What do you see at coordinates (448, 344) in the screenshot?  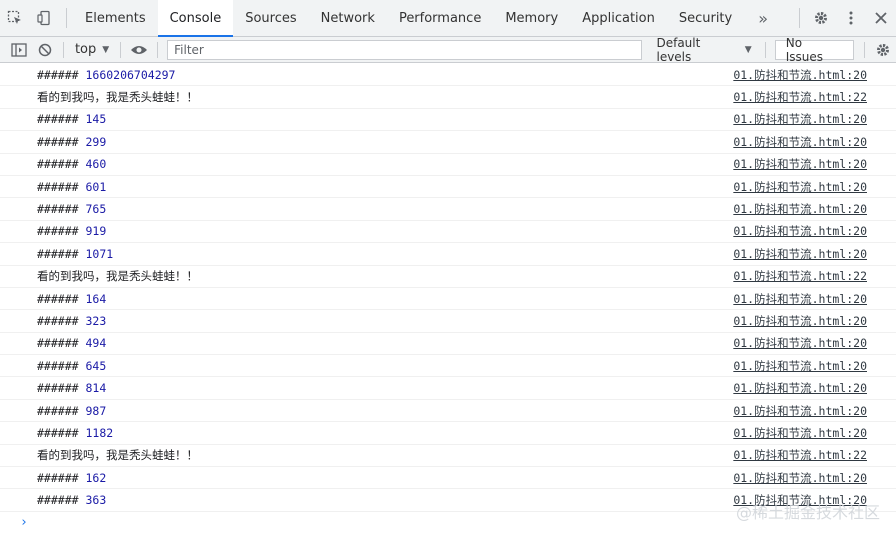 I see `console-message-row: ###### 494 01.防抖和节流.html:20` at bounding box center [448, 344].